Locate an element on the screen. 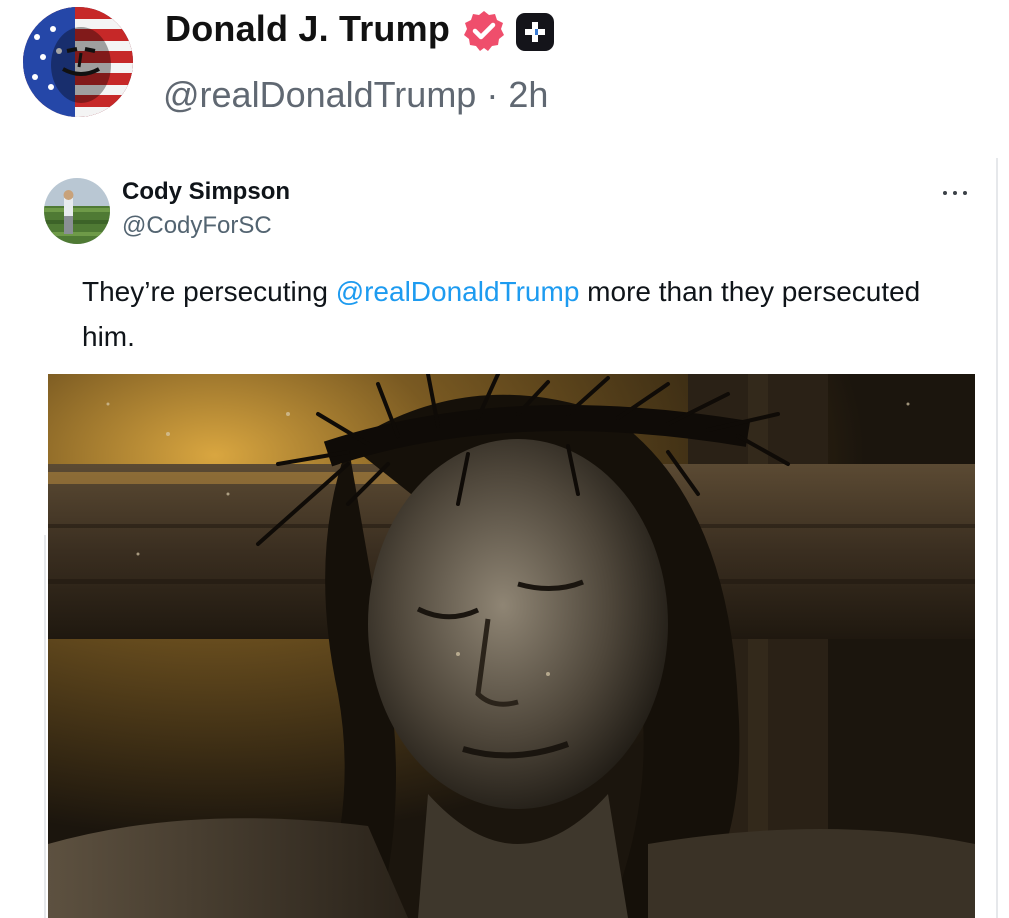 This screenshot has width=1009, height=918. plus-badge-icon is located at coordinates (535, 32).